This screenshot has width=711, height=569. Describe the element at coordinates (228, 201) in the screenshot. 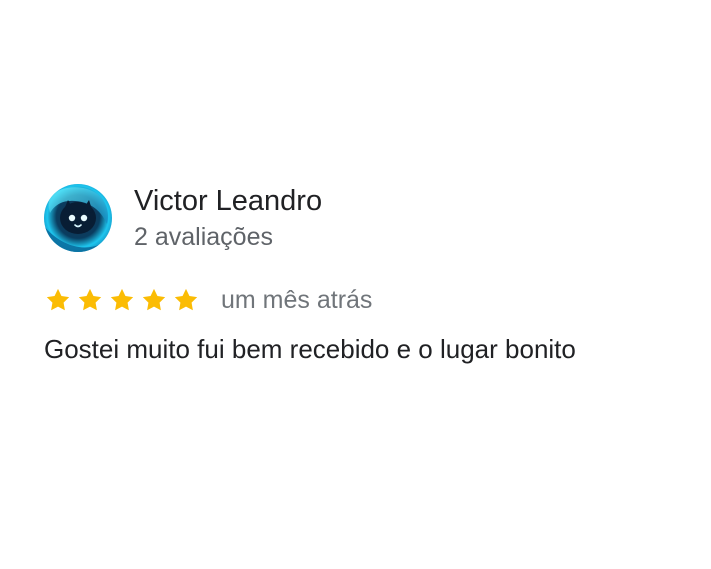

I see `author-name: Victor Leandro` at that location.